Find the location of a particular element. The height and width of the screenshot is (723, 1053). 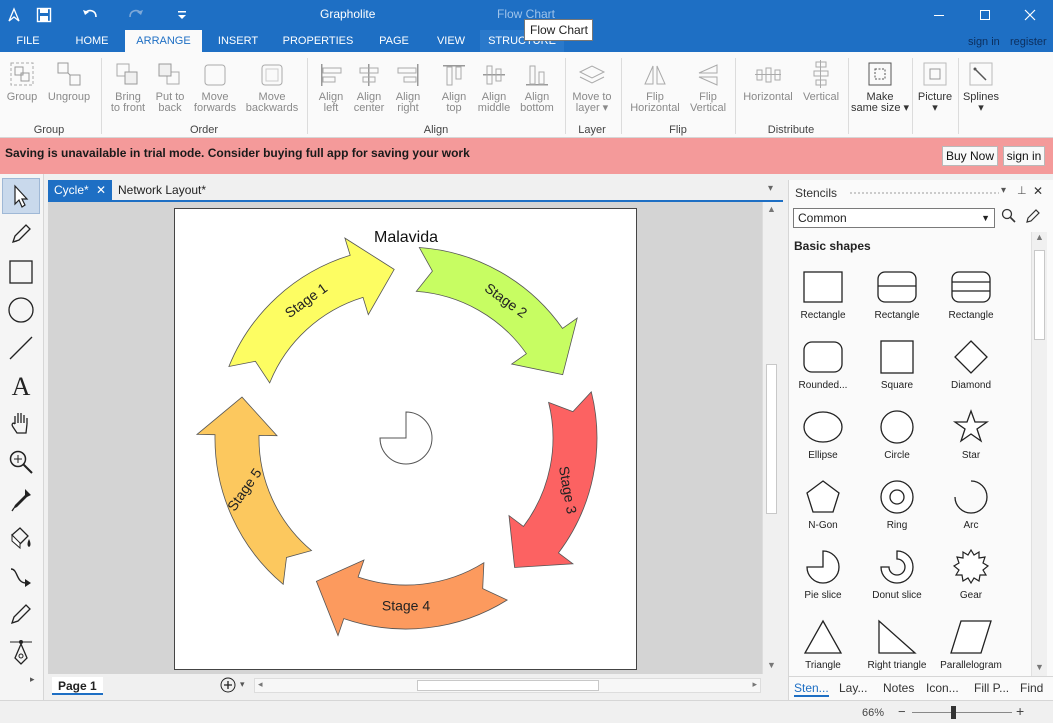

pencil-tool is located at coordinates (21, 614).